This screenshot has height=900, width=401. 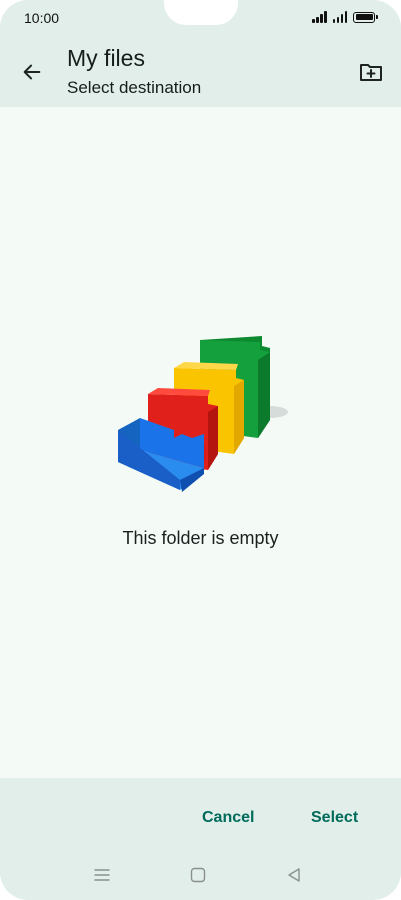 I want to click on status-time: 10:00, so click(x=42, y=18).